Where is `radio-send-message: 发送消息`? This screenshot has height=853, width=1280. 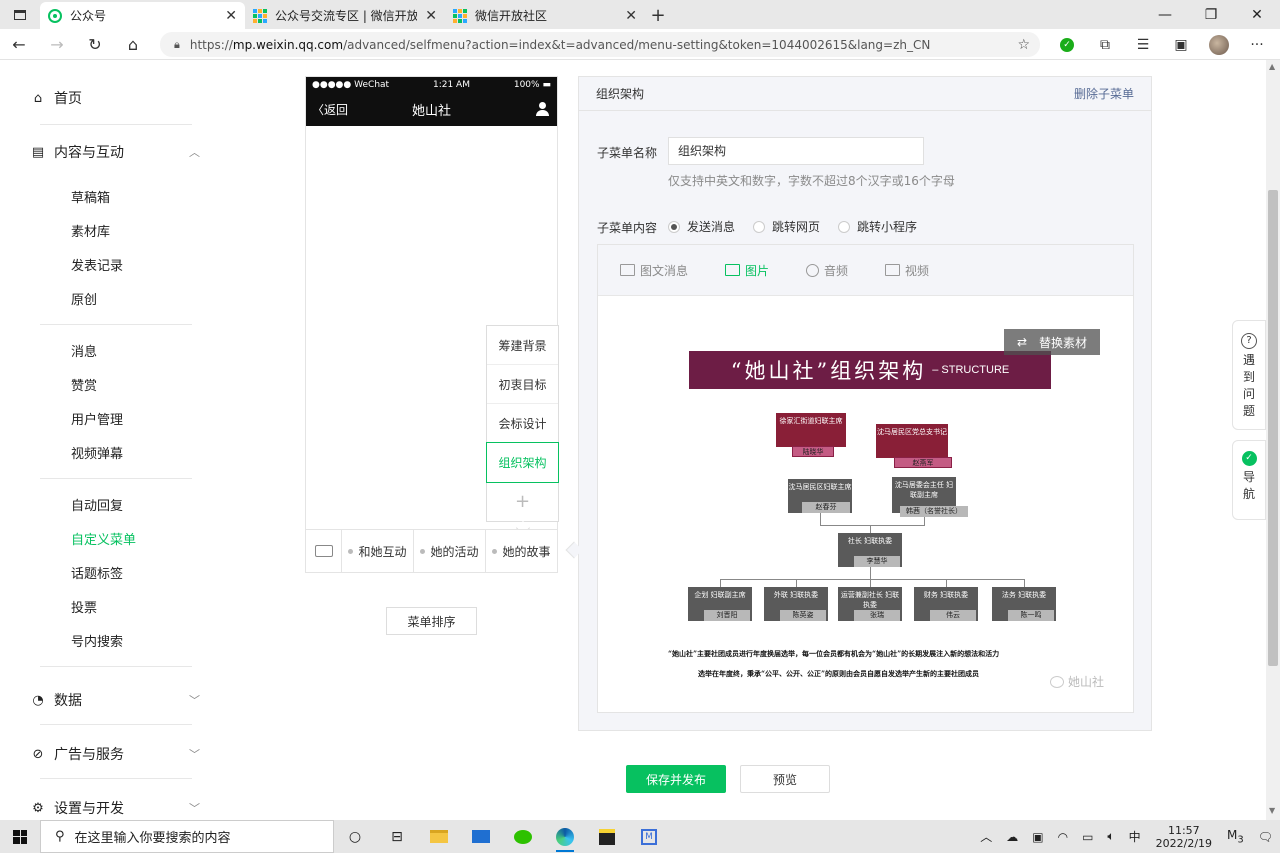 radio-send-message: 发送消息 is located at coordinates (701, 226).